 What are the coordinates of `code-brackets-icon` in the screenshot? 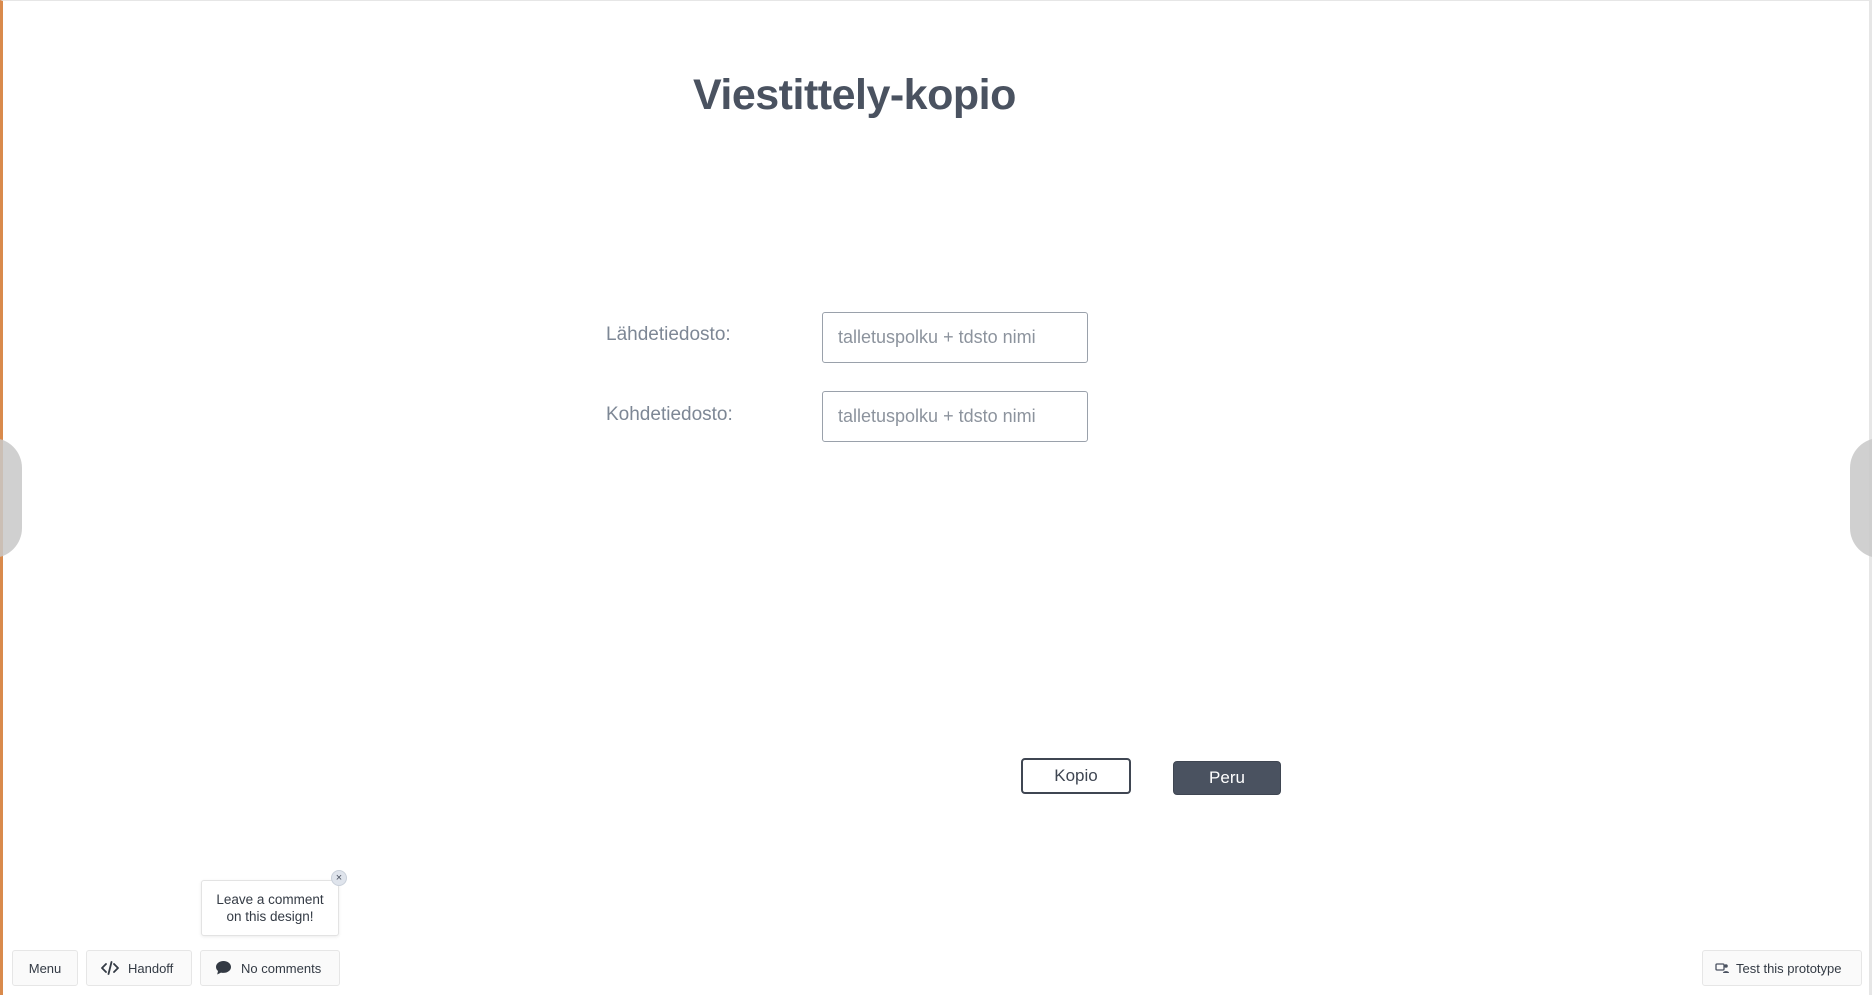 It's located at (110, 968).